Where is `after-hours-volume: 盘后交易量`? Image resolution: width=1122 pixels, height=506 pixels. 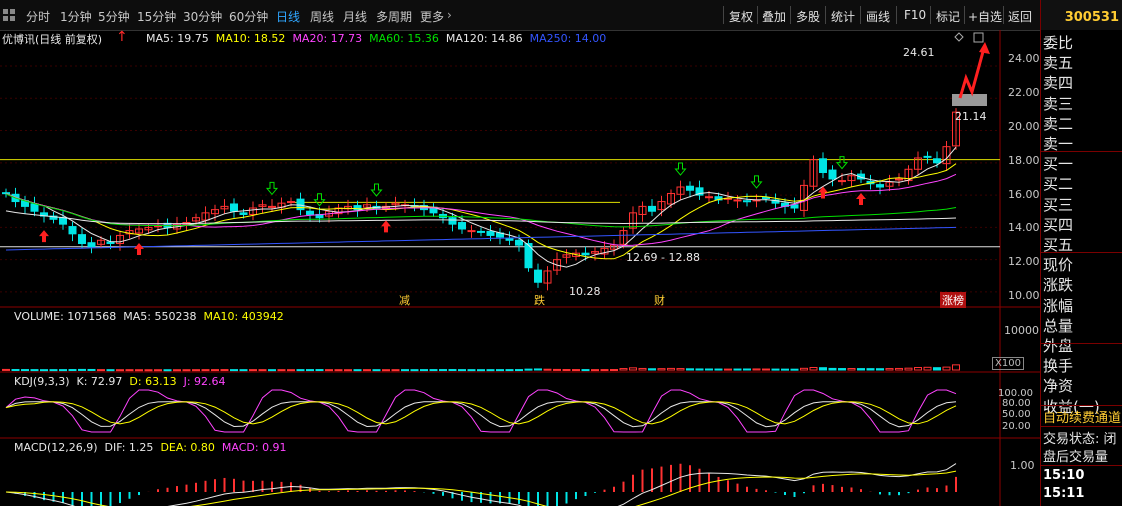
after-hours-volume: 盘后交易量 is located at coordinates (1076, 457).